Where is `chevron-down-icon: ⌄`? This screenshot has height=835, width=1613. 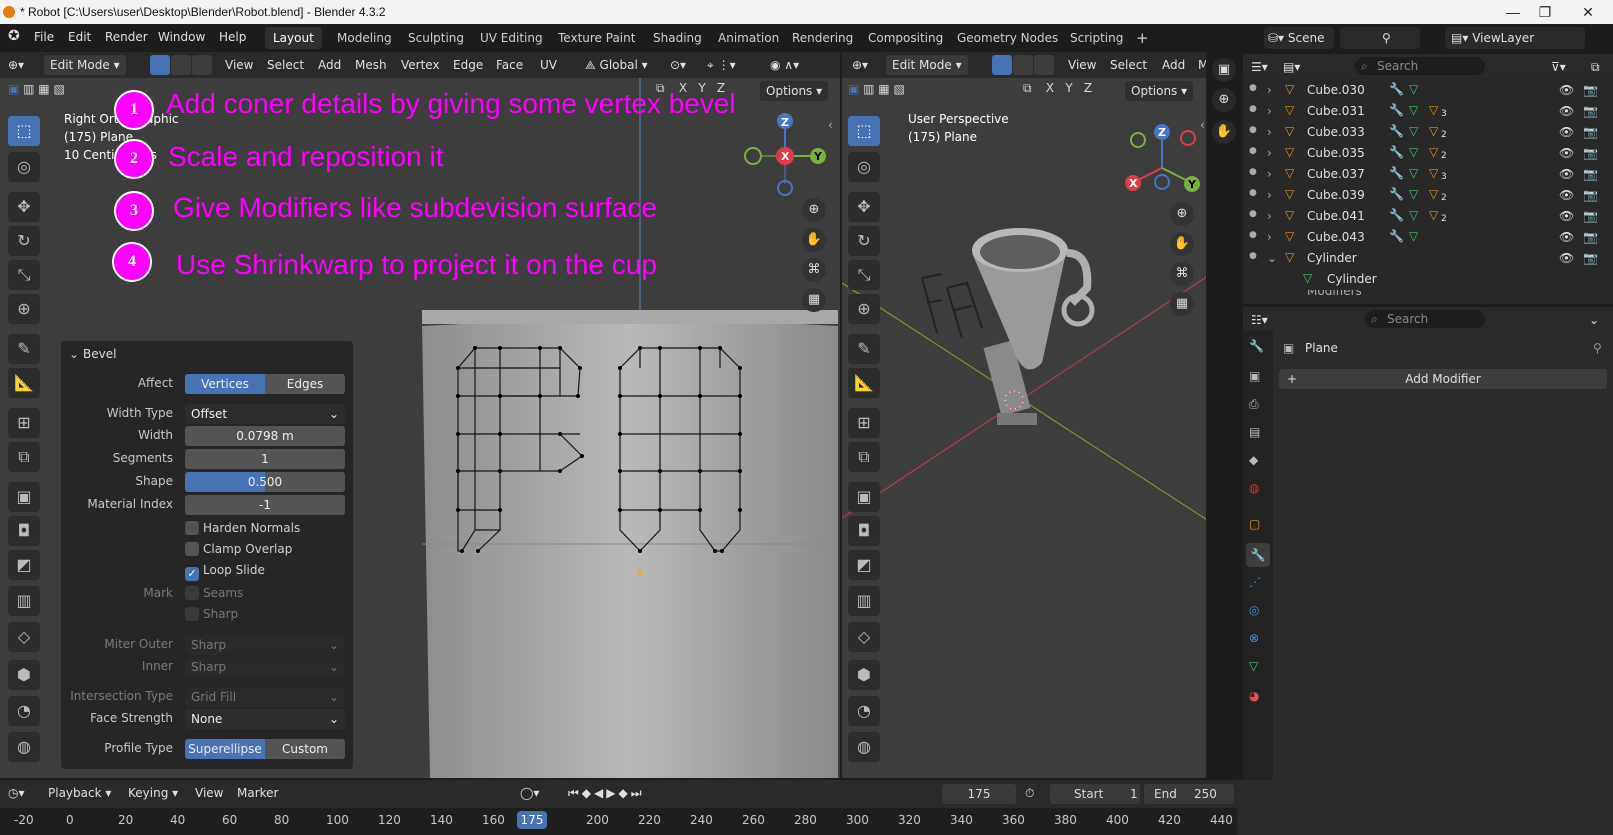 chevron-down-icon: ⌄ is located at coordinates (1594, 320).